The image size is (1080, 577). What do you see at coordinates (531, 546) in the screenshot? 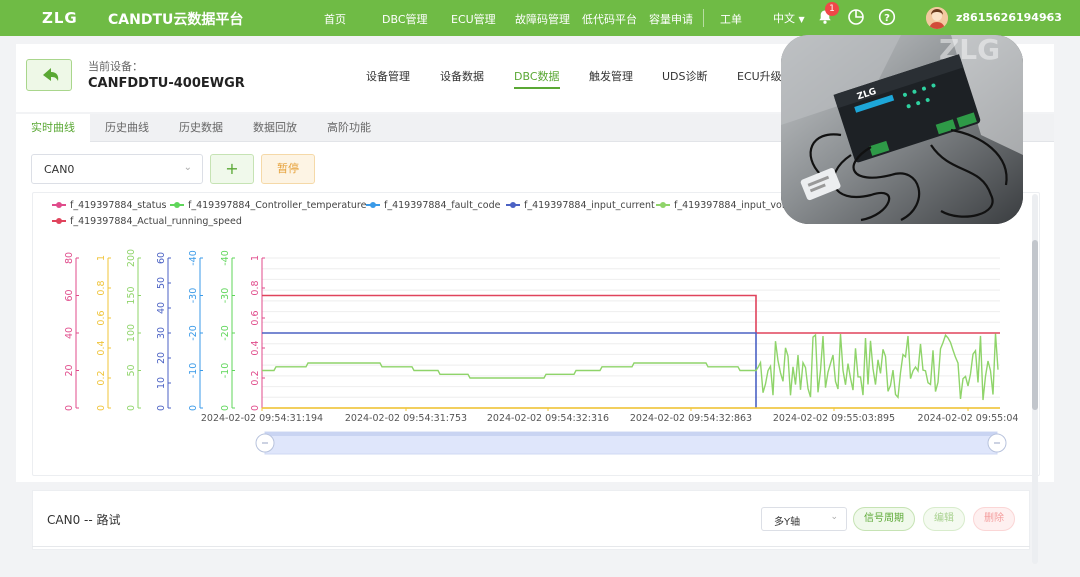
I see `divider` at bounding box center [531, 546].